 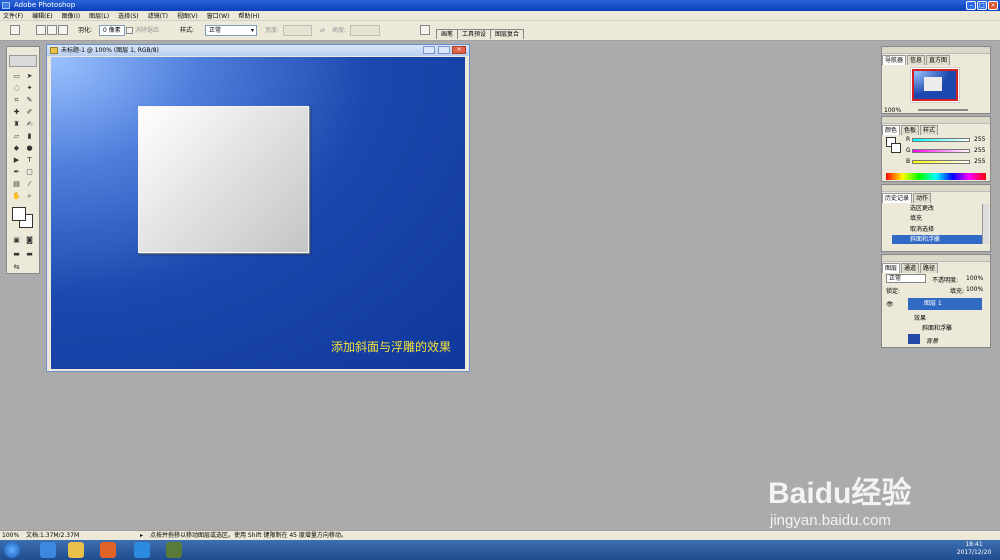 What do you see at coordinates (297, 30) in the screenshot?
I see `width-input` at bounding box center [297, 30].